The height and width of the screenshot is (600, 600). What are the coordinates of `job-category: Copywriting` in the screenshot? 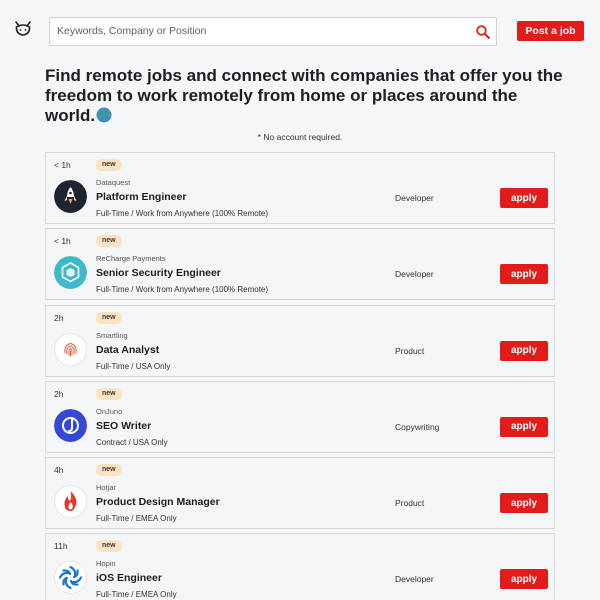 It's located at (417, 426).